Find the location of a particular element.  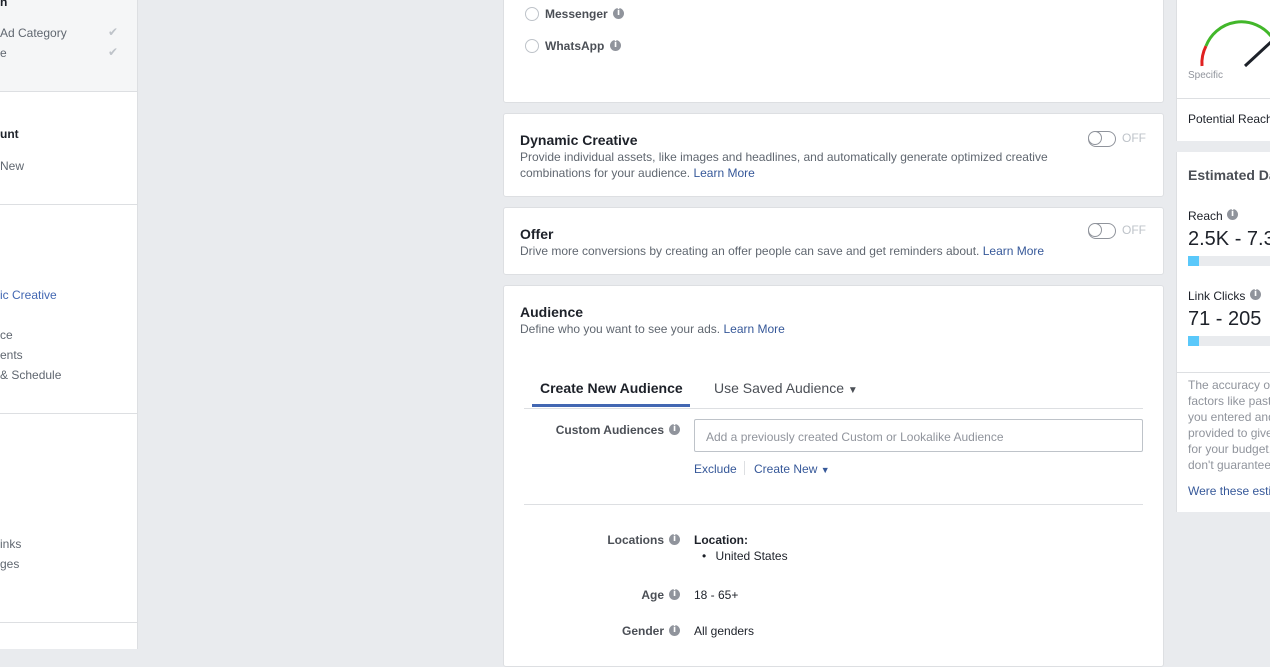

location-heading: Location: is located at coordinates (721, 540).